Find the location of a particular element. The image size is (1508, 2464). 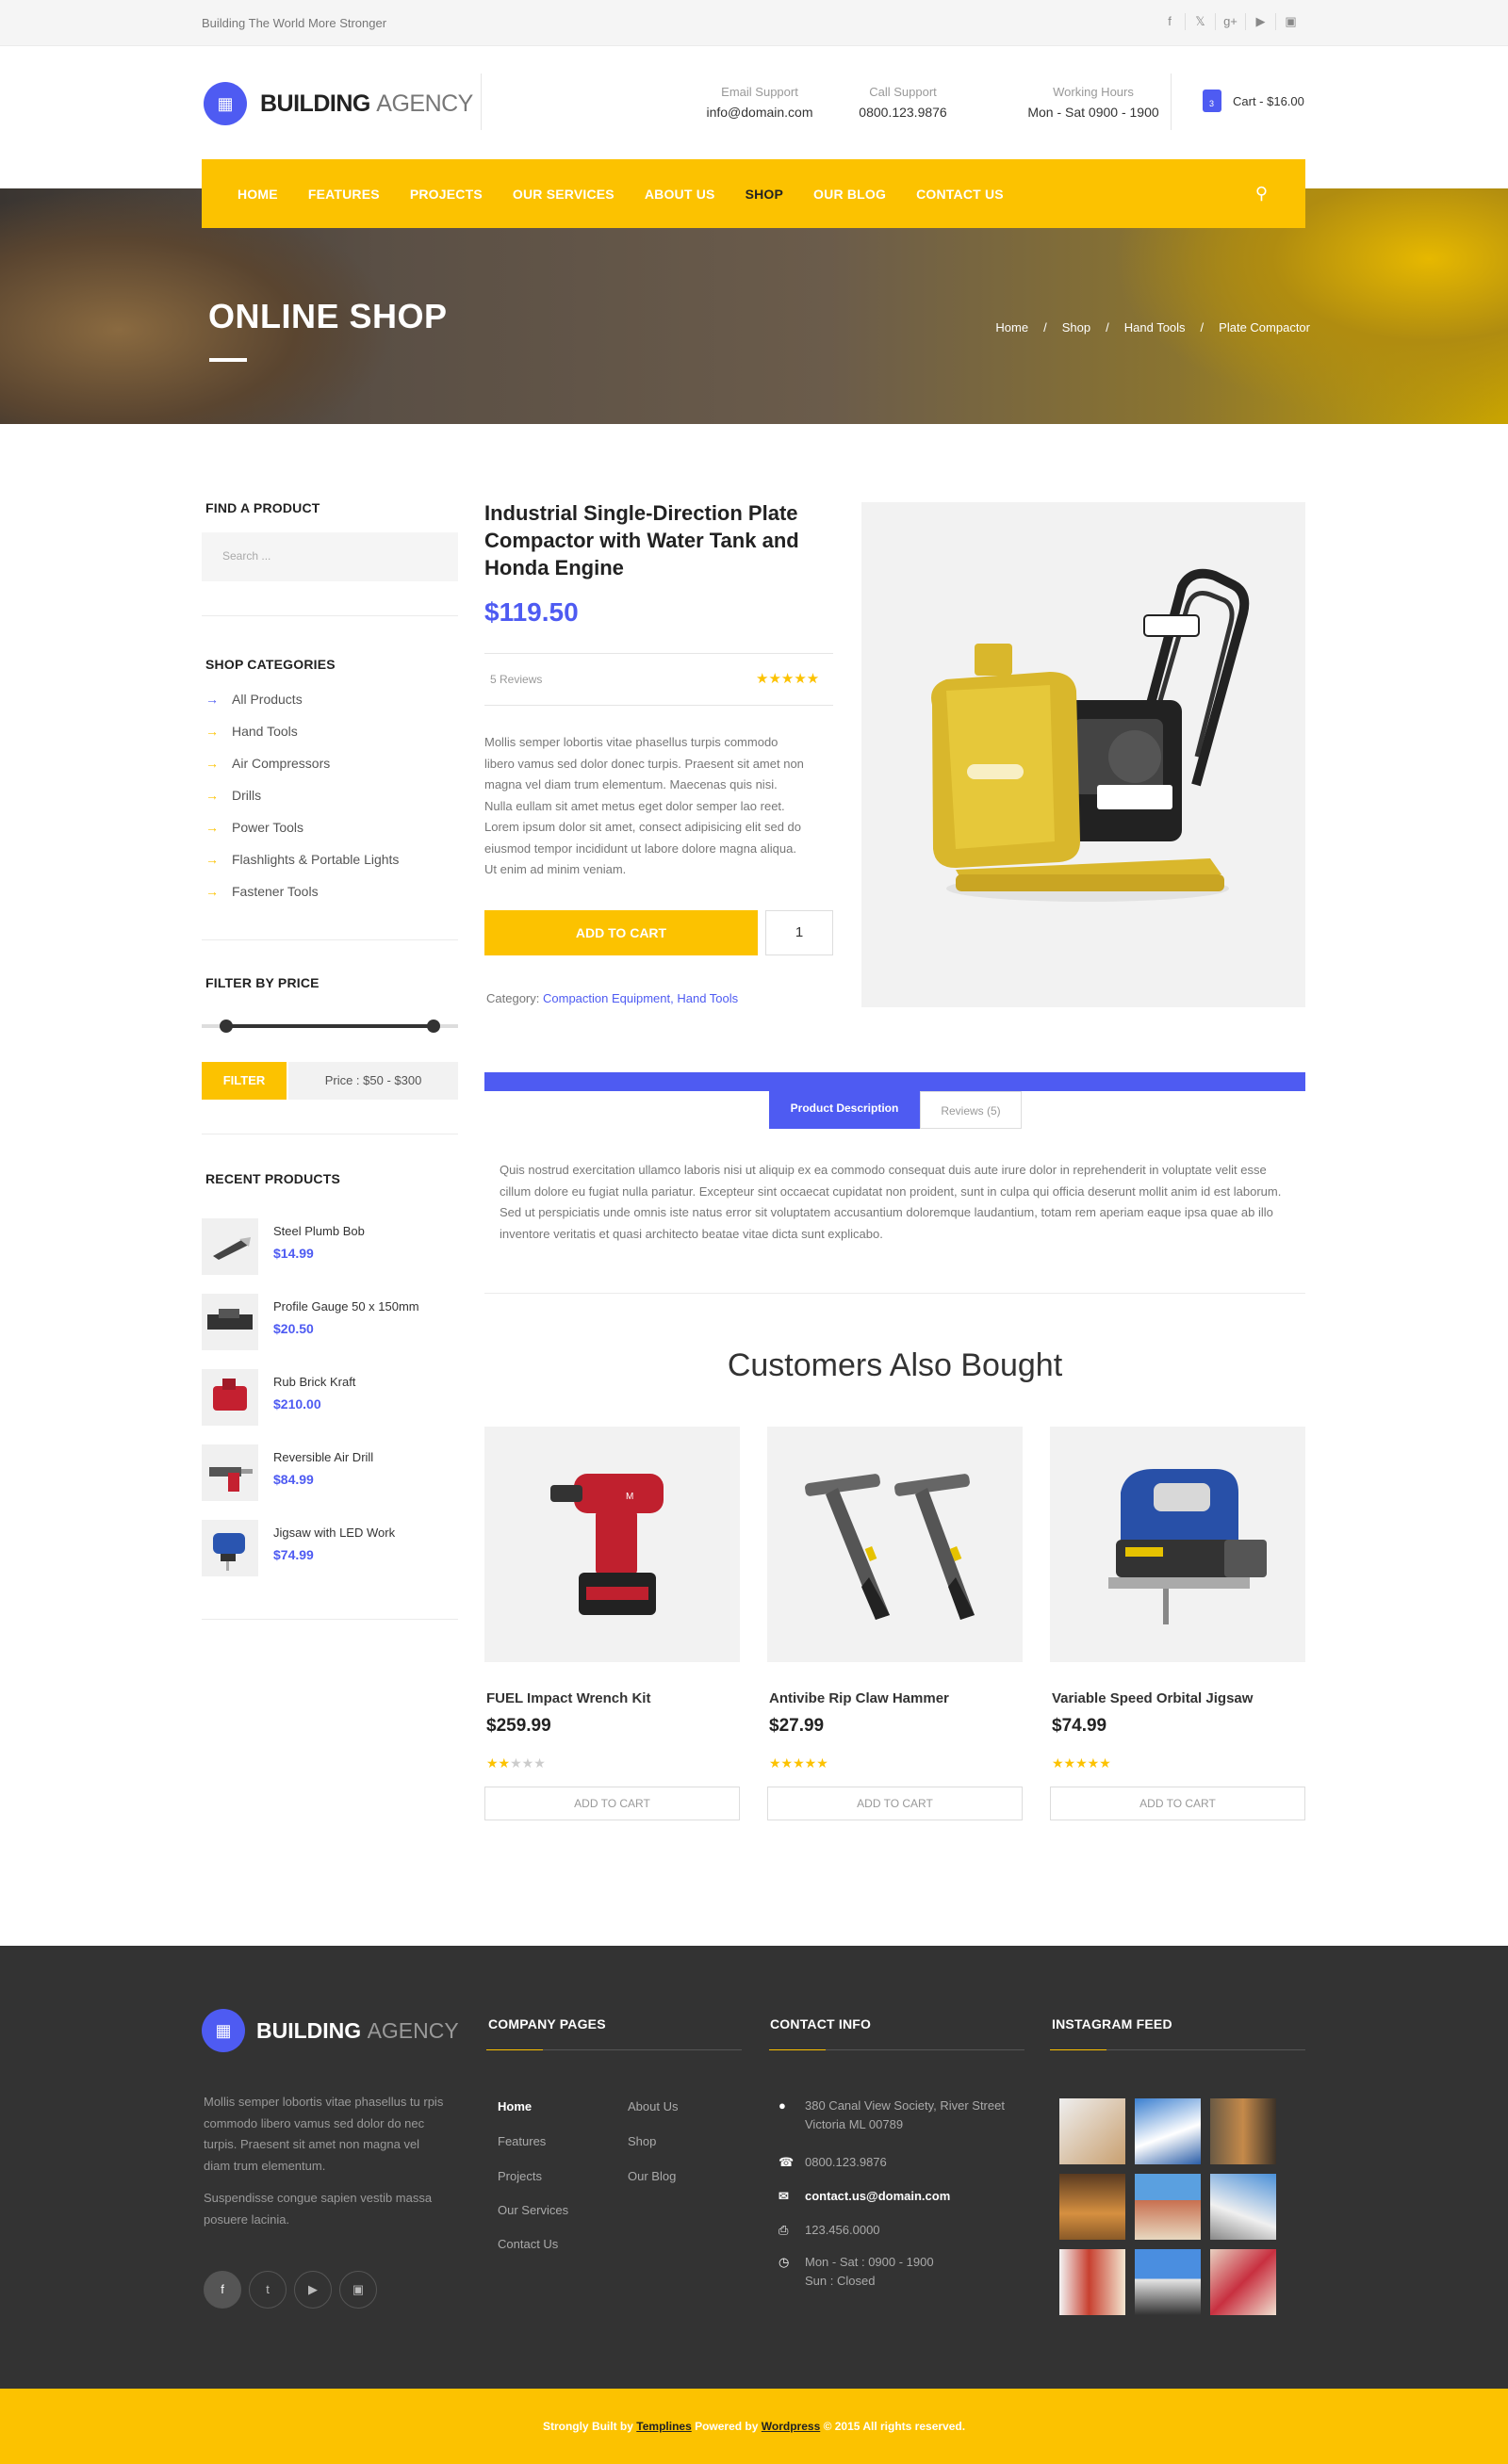

contact-info-title: CONTACT INFO is located at coordinates (821, 2024).